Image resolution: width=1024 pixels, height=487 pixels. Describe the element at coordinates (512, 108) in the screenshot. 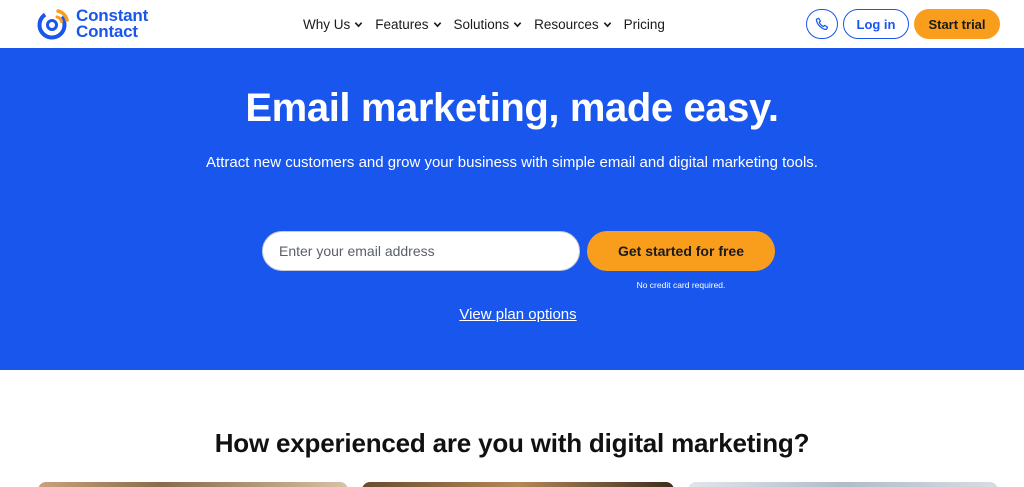

I see `hero-title: Email marketing, made easy.` at that location.